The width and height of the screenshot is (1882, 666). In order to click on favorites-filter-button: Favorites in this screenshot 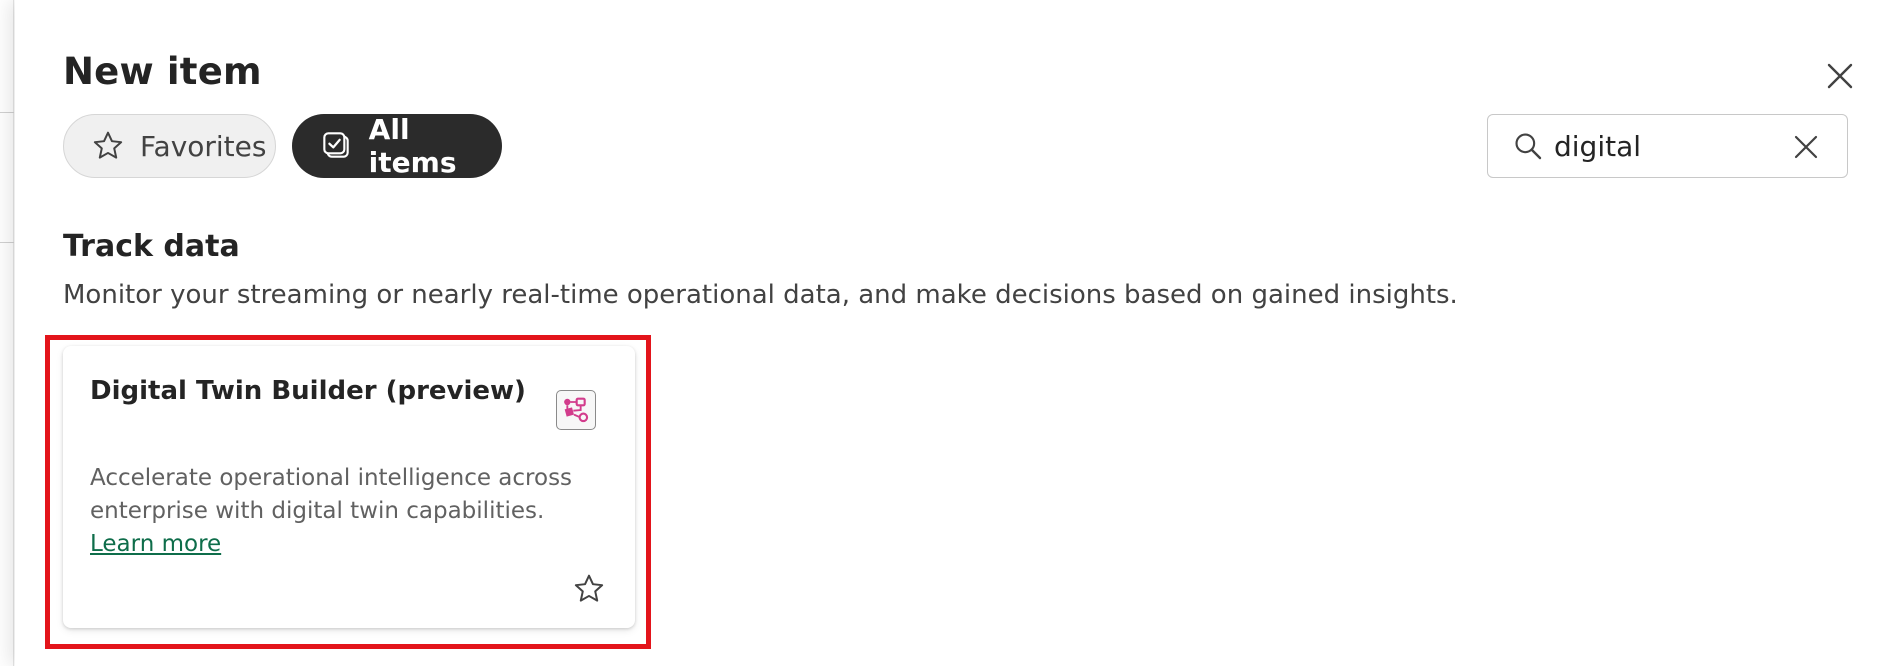, I will do `click(169, 146)`.